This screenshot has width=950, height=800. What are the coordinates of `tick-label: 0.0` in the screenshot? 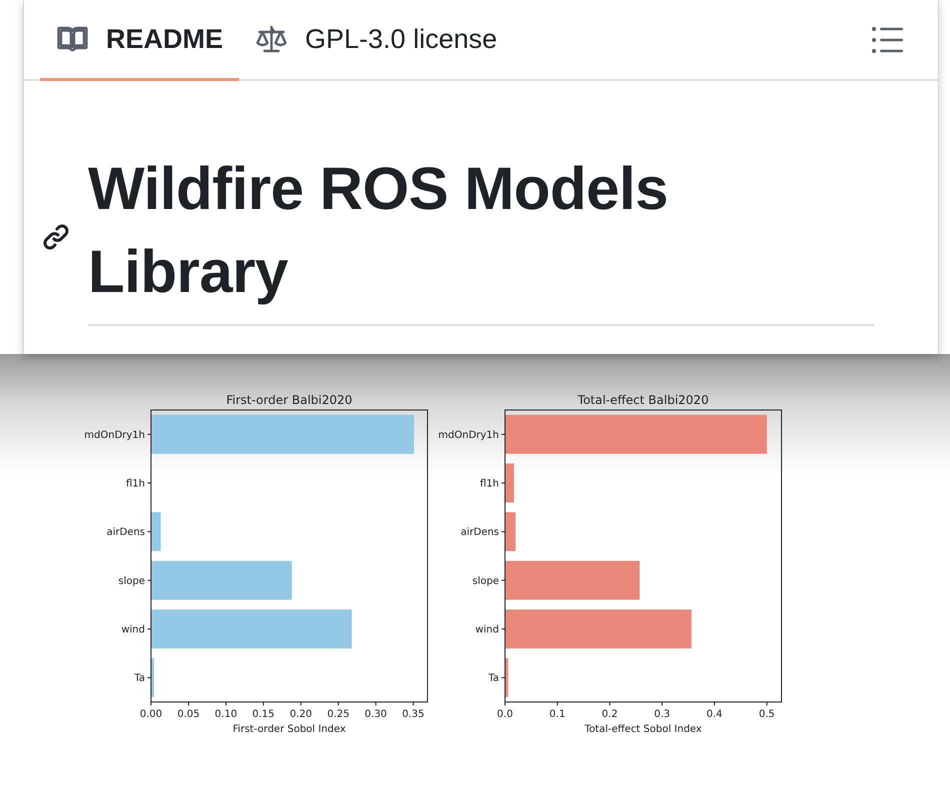 It's located at (505, 714).